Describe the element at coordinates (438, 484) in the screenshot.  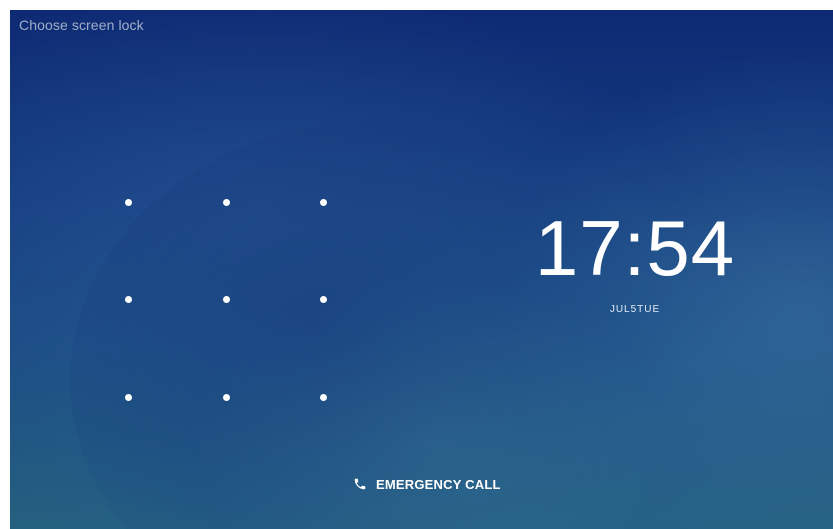
I see `emergency-call-label: EMERGENCY CALL` at that location.